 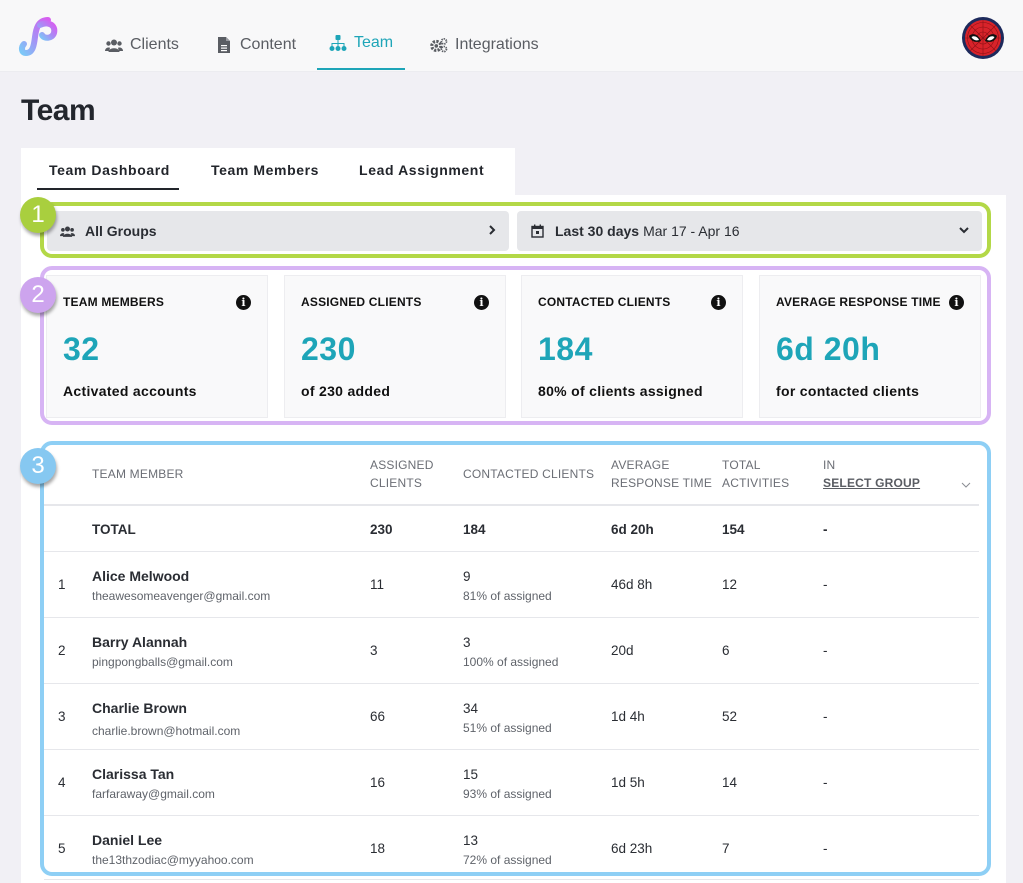 What do you see at coordinates (497, 44) in the screenshot?
I see `nav-integrations-label: Integrations` at bounding box center [497, 44].